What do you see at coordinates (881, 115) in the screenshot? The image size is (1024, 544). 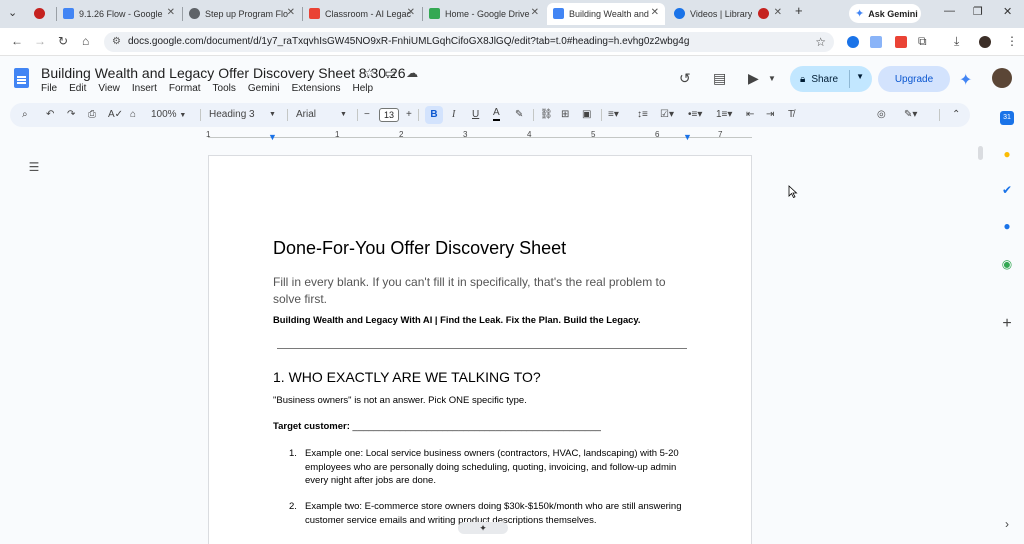 I see `gemini-assist-icon: ◎` at bounding box center [881, 115].